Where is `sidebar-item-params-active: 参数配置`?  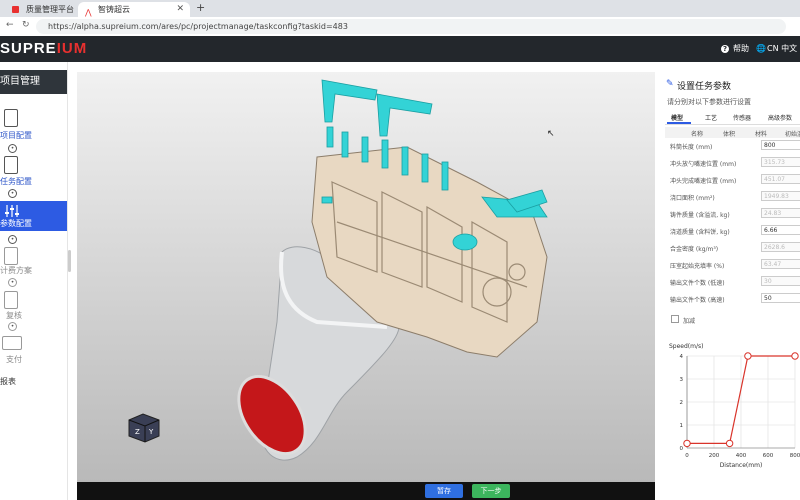
sidebar-item-params-active: 参数配置 is located at coordinates (33, 216).